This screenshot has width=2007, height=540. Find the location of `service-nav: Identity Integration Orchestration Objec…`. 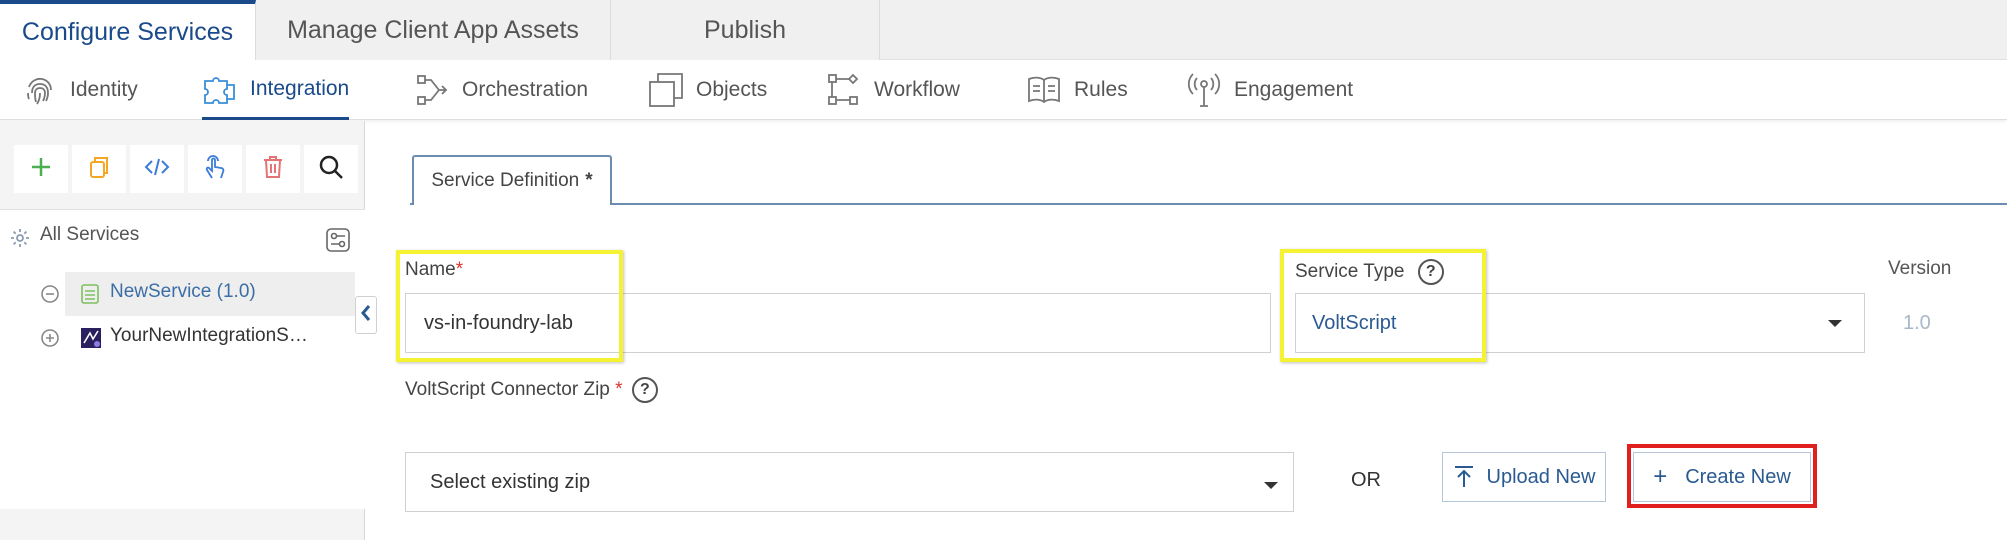

service-nav: Identity Integration Orchestration Objec… is located at coordinates (1003, 90).